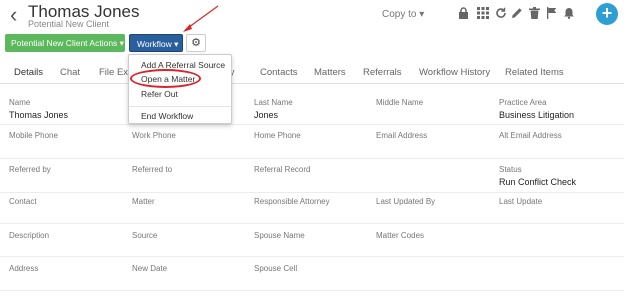 This screenshot has height=302, width=624. Describe the element at coordinates (30, 169) in the screenshot. I see `field-referred-by: Referred by` at that location.